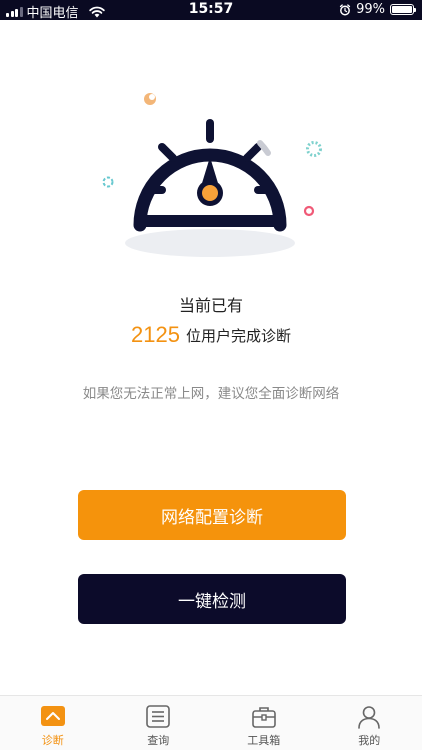  I want to click on alarm-icon, so click(345, 9).